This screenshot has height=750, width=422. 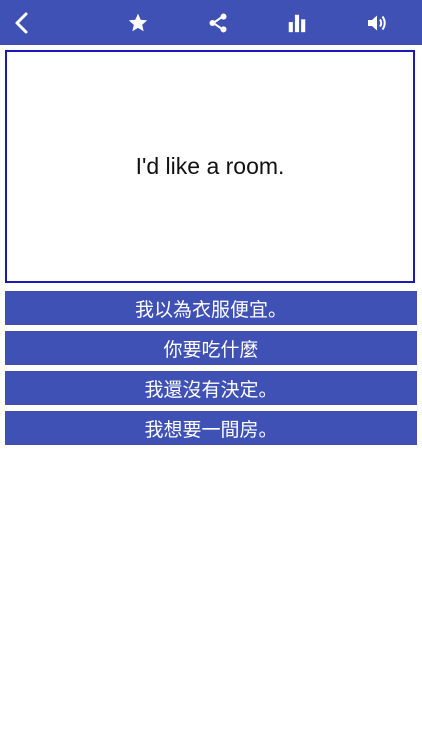 What do you see at coordinates (211, 428) in the screenshot?
I see `answer-option-4: 我想要一間房。` at bounding box center [211, 428].